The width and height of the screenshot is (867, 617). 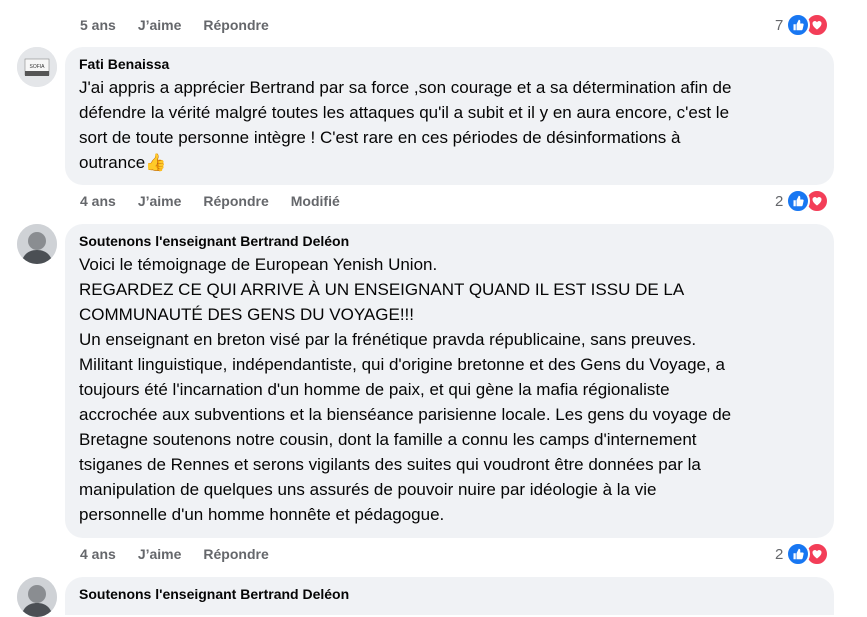 What do you see at coordinates (156, 162) in the screenshot?
I see `thumbs-up-emoji: 👍` at bounding box center [156, 162].